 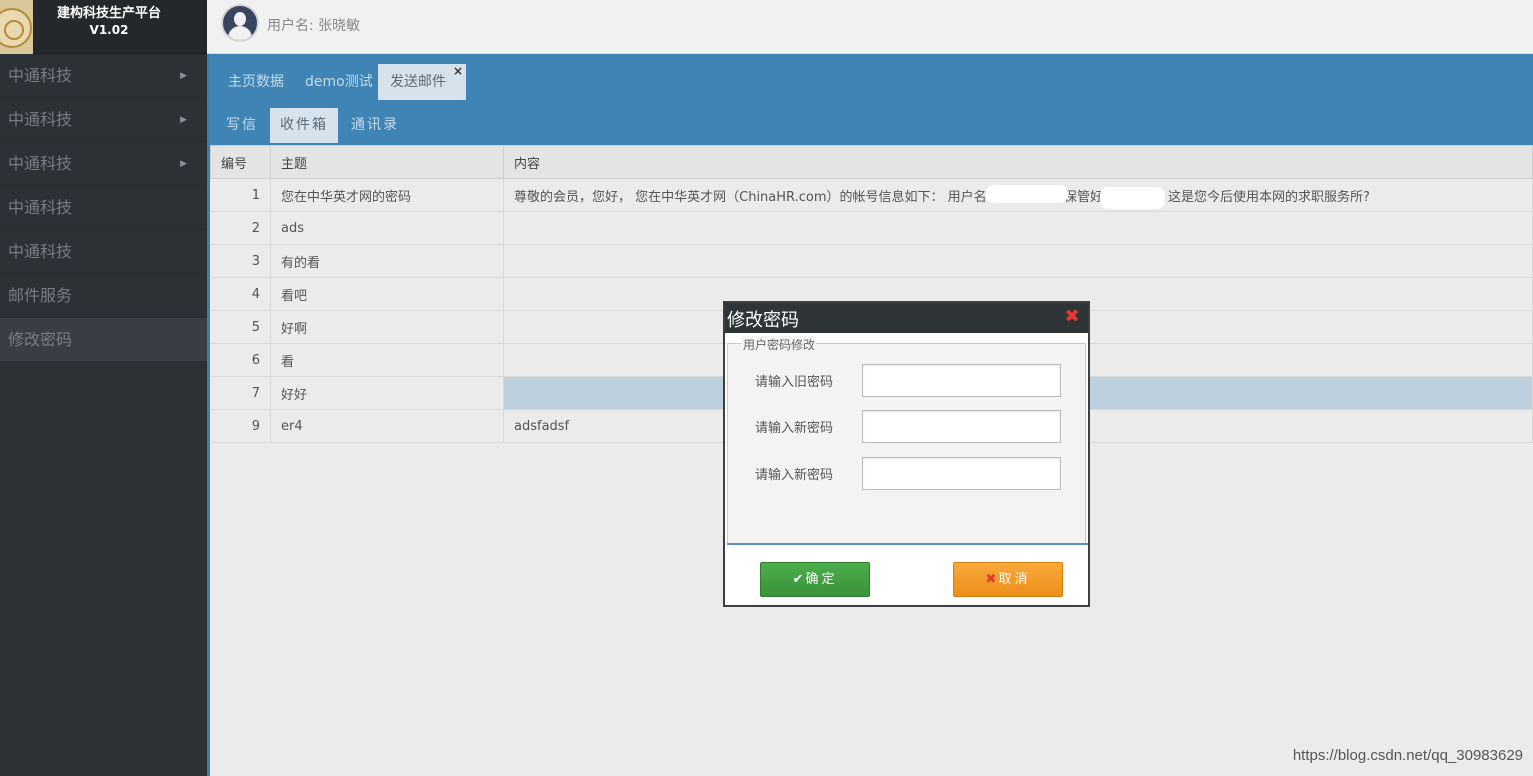 What do you see at coordinates (418, 82) in the screenshot?
I see `tab-label: 发送邮件` at bounding box center [418, 82].